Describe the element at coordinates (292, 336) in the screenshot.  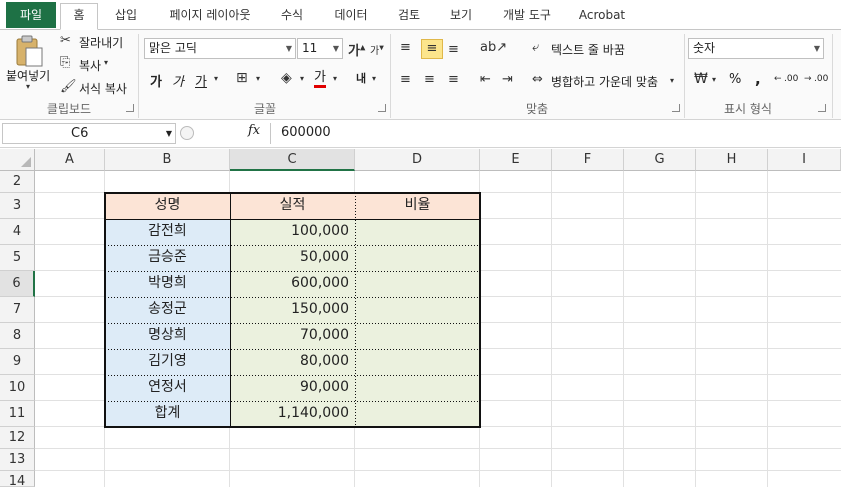
I see `table-cell-amount: 70,000` at that location.